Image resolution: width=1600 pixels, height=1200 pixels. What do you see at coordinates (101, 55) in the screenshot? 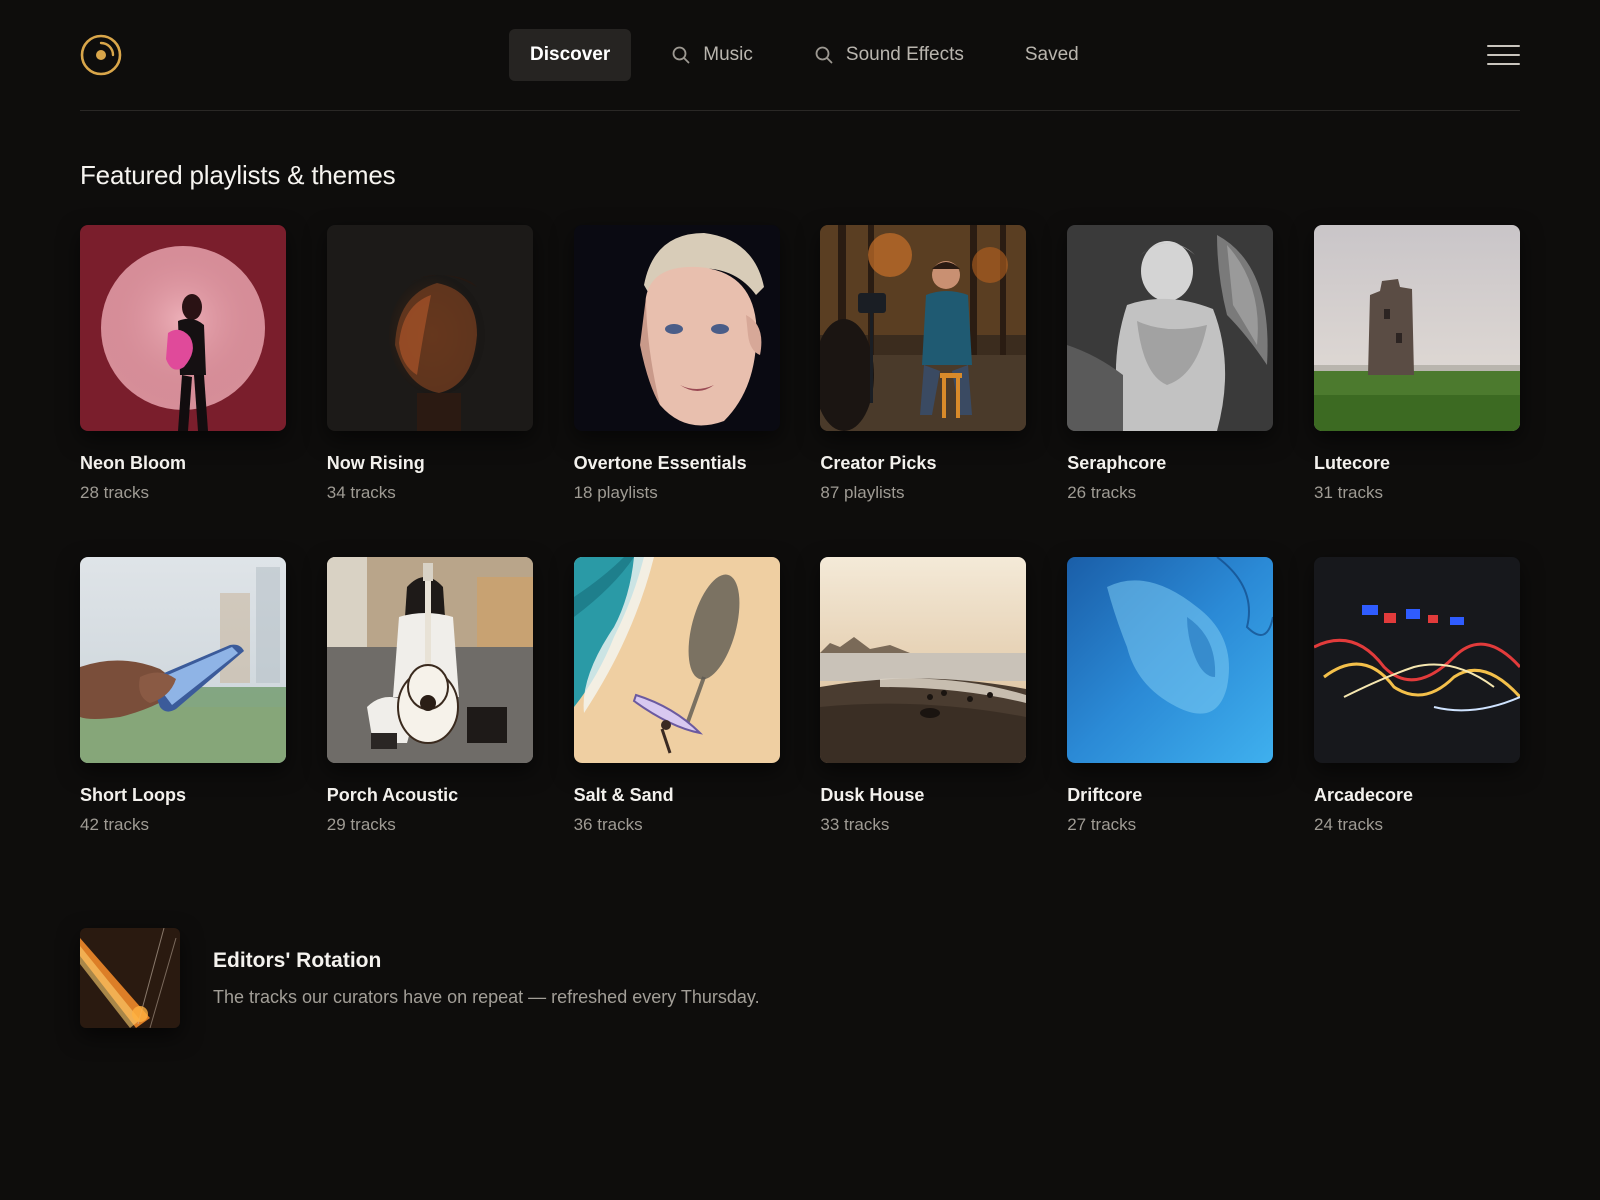
I see `logo-icon` at bounding box center [101, 55].